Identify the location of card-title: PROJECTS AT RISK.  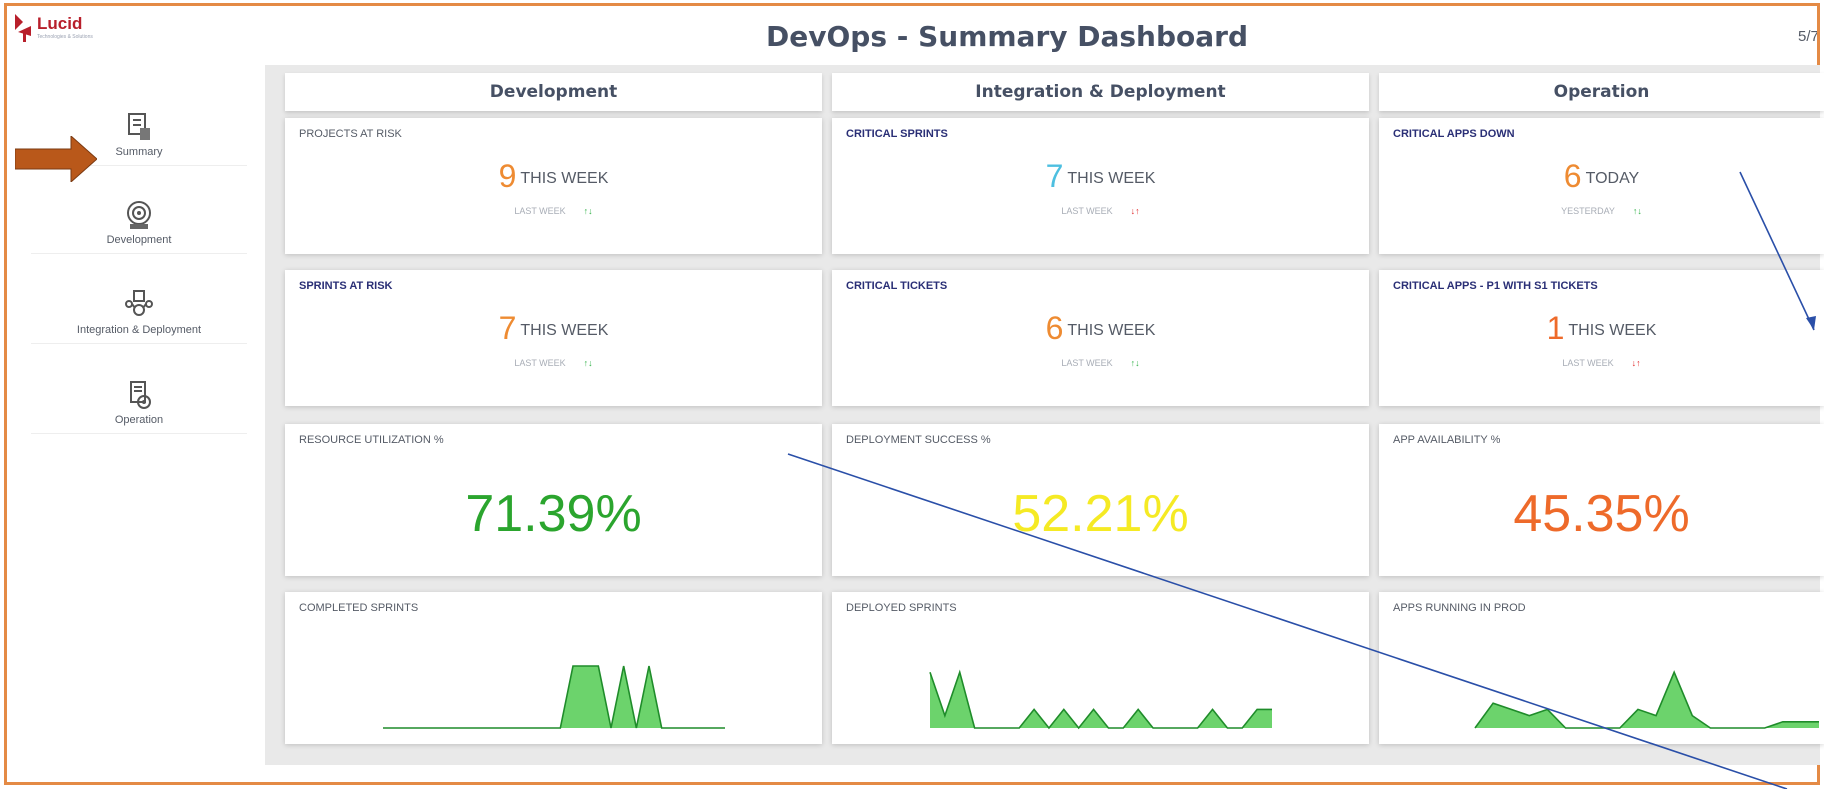
(350, 134).